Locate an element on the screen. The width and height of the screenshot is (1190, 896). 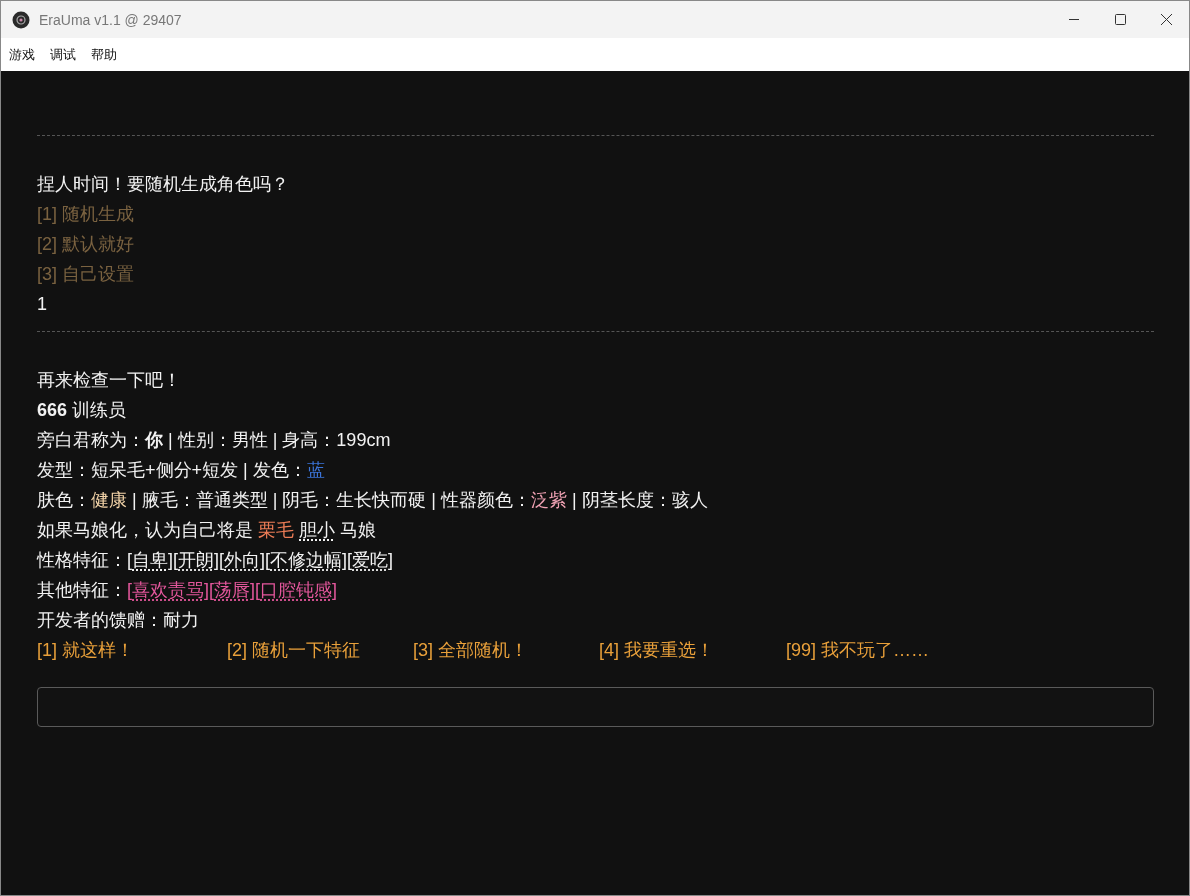
trait-text: 不修边幅 is located at coordinates (306, 560).